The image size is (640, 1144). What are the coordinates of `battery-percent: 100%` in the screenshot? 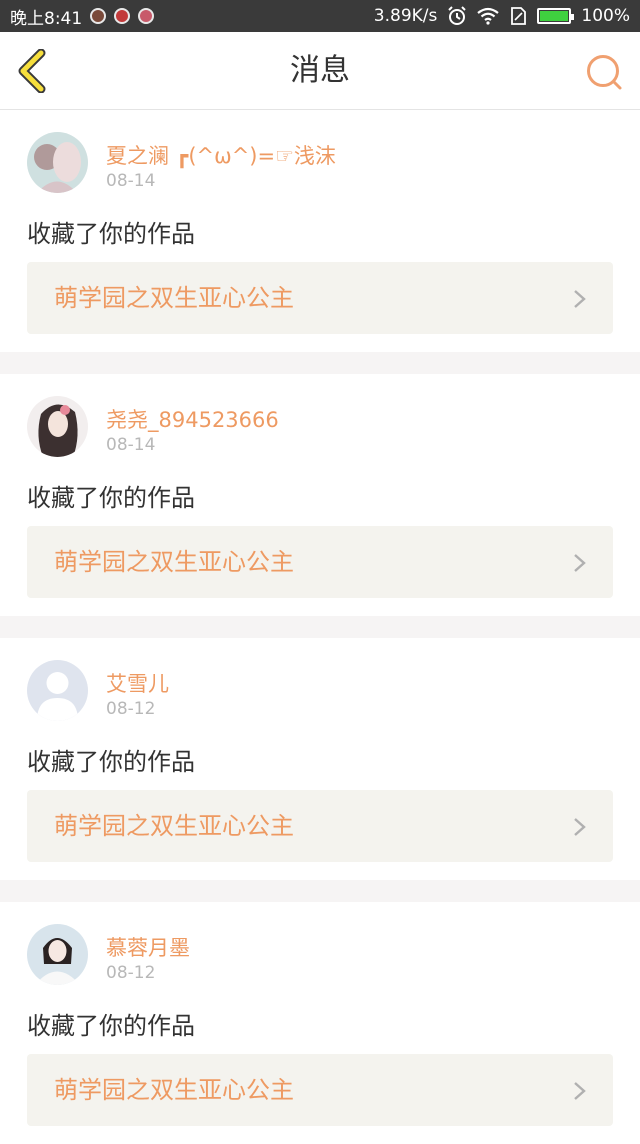 It's located at (605, 16).